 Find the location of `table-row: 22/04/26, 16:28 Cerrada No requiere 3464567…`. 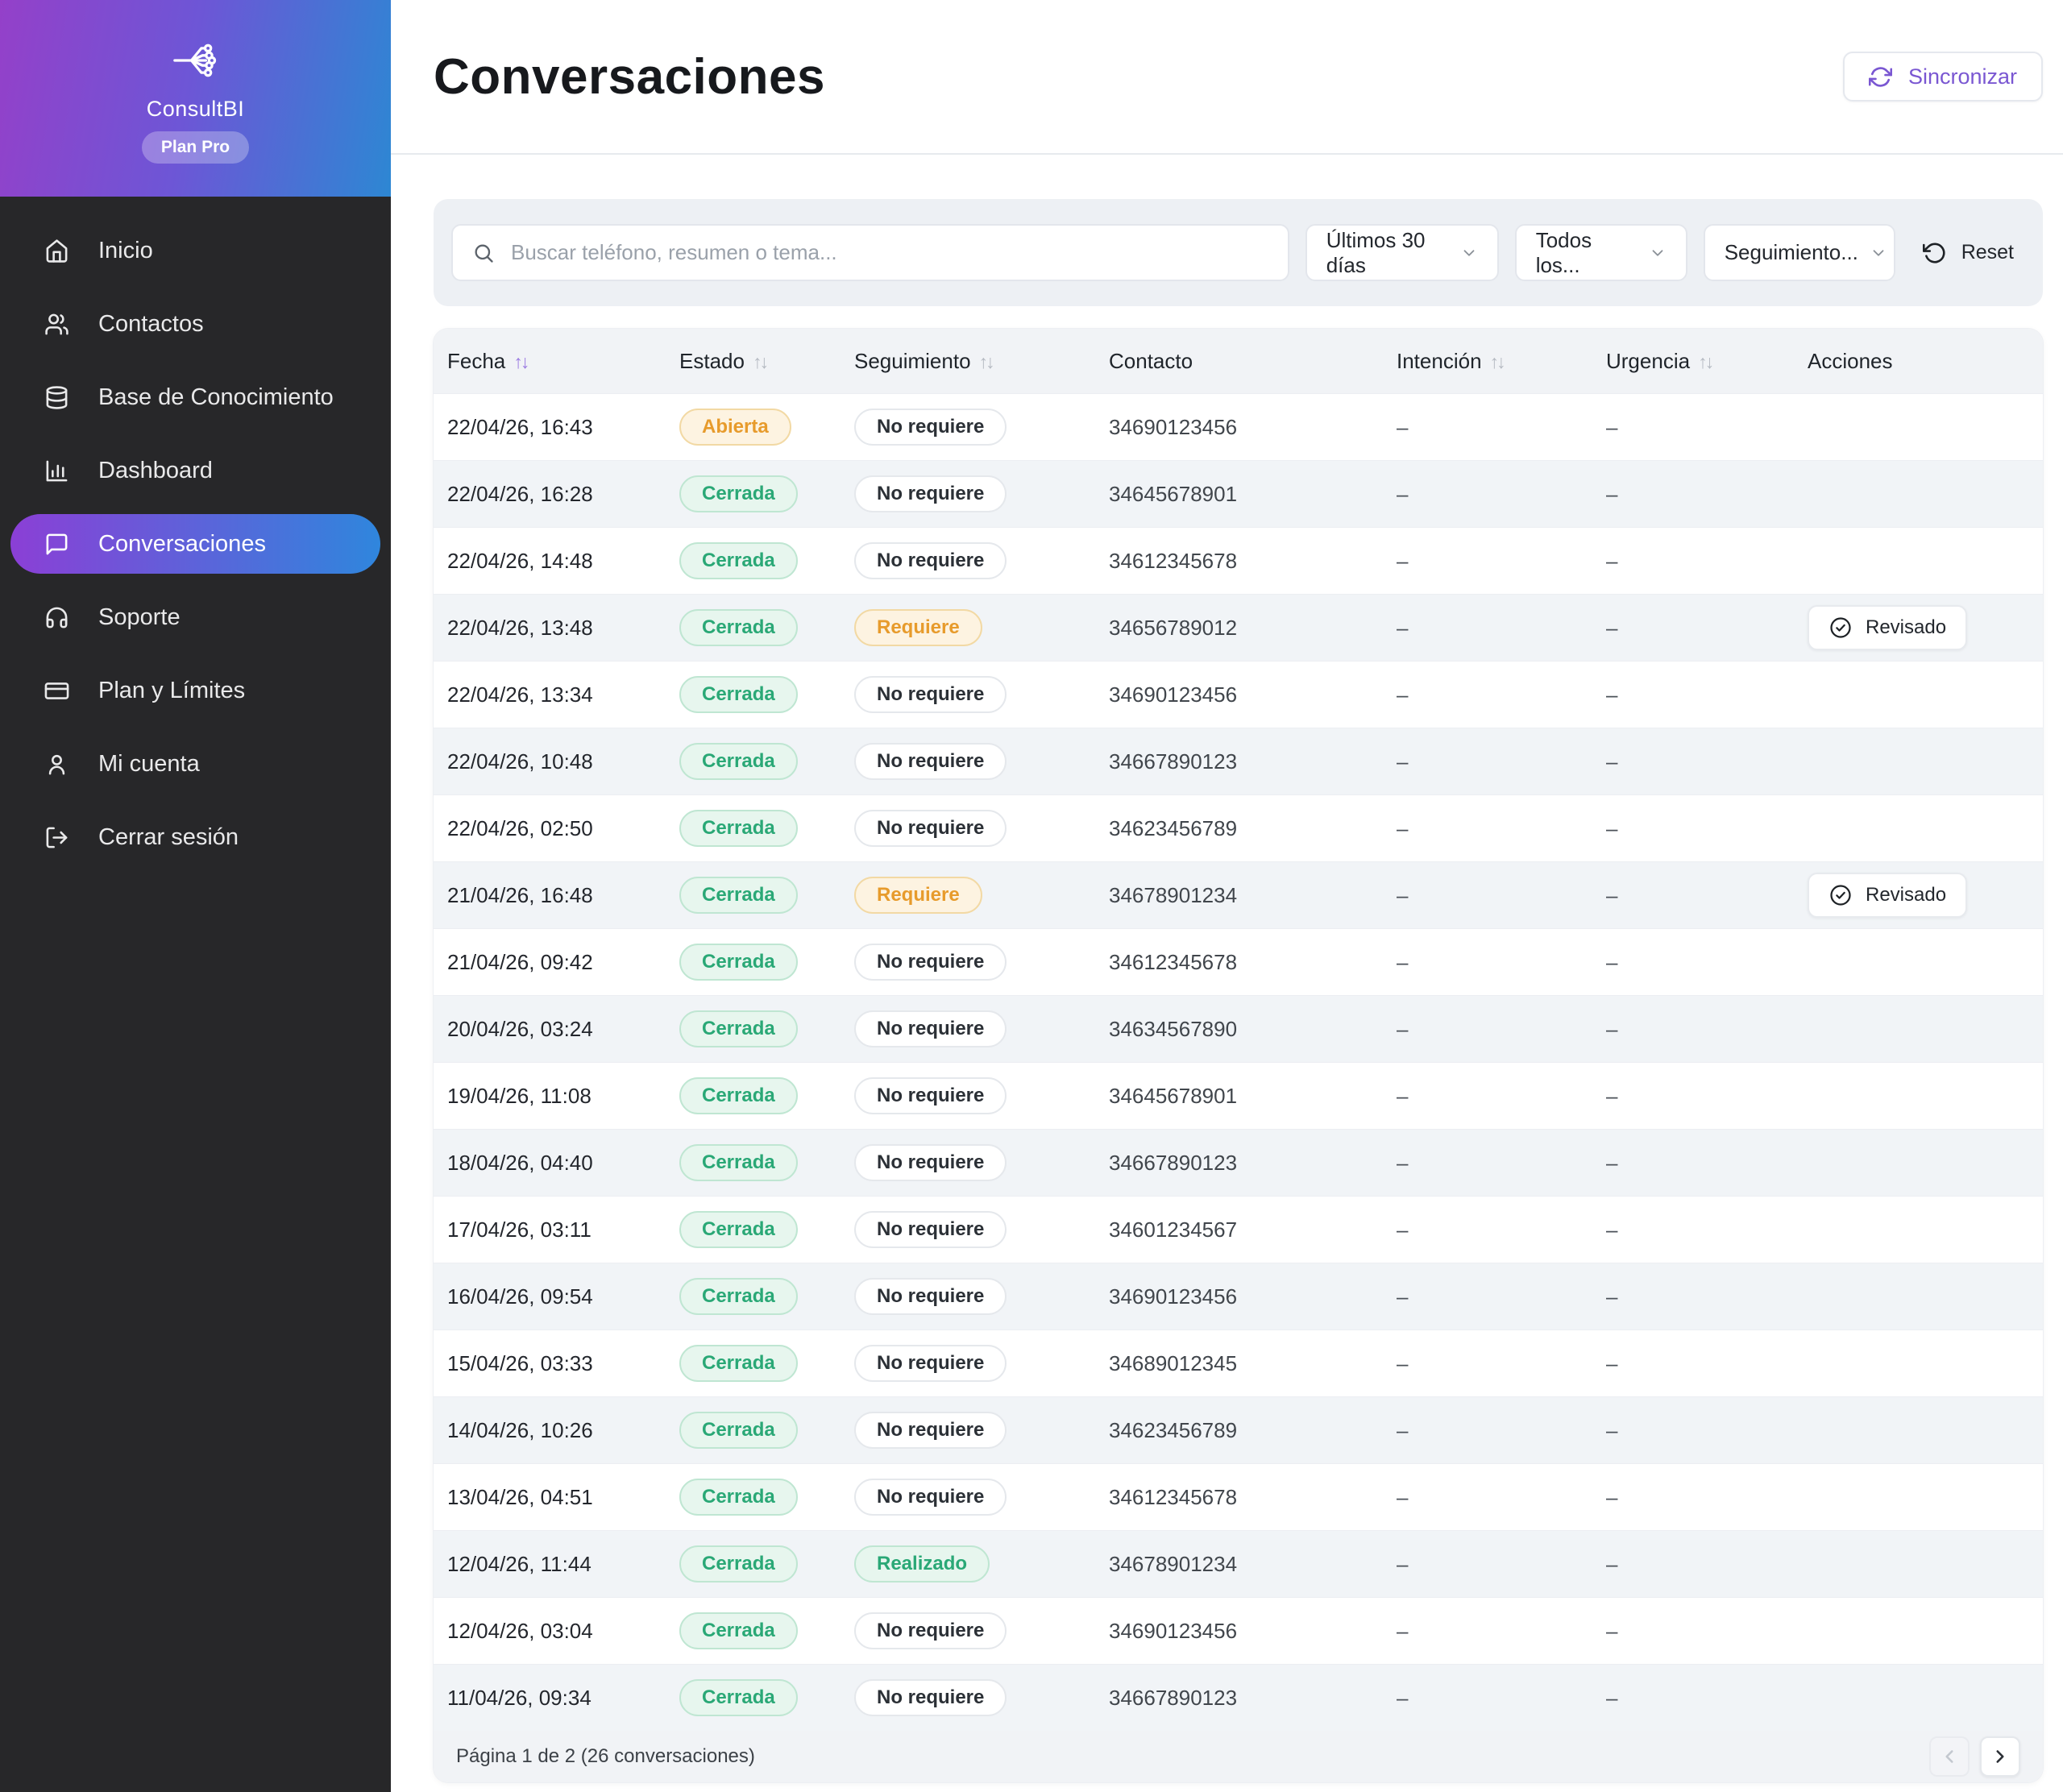

table-row: 22/04/26, 16:28 Cerrada No requiere 3464567… is located at coordinates (1238, 494).